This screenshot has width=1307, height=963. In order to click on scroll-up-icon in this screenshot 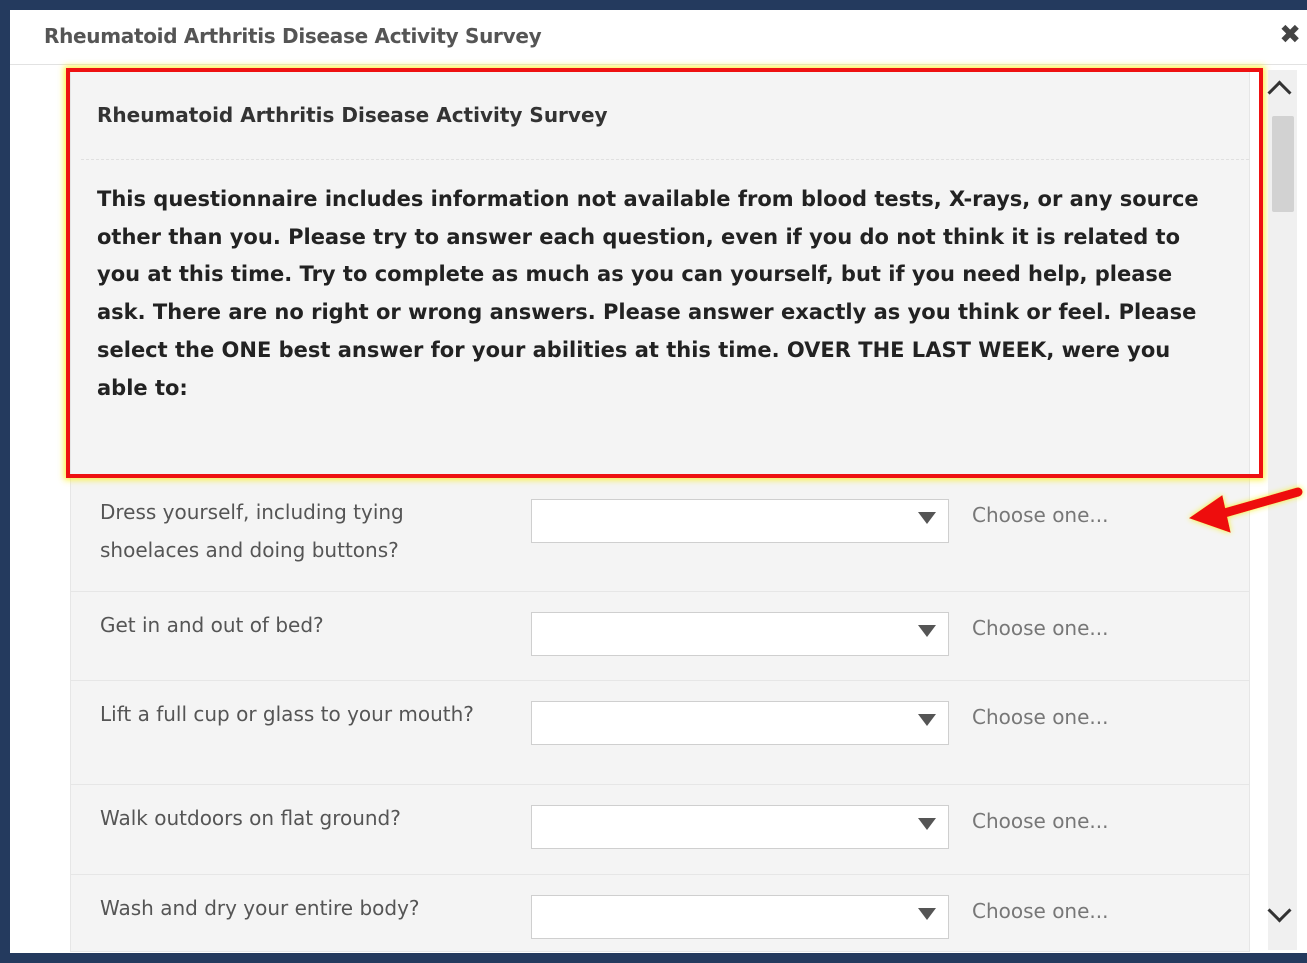, I will do `click(1279, 92)`.